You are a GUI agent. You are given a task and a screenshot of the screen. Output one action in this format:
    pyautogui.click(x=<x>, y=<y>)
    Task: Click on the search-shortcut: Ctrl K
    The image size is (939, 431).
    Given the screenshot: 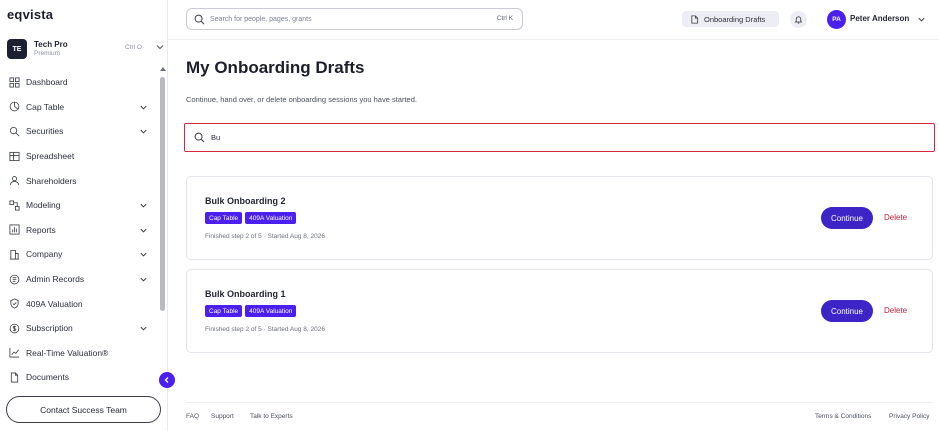 What is the action you would take?
    pyautogui.click(x=504, y=18)
    